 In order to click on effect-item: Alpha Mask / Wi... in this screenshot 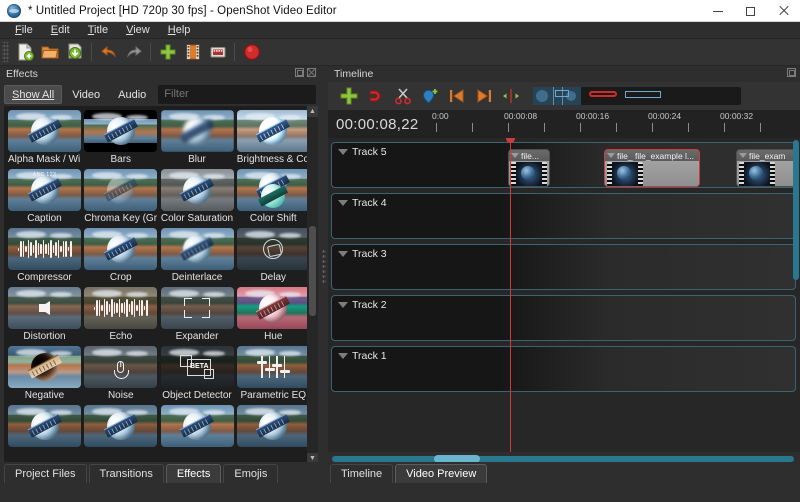, I will do `click(44, 138)`.